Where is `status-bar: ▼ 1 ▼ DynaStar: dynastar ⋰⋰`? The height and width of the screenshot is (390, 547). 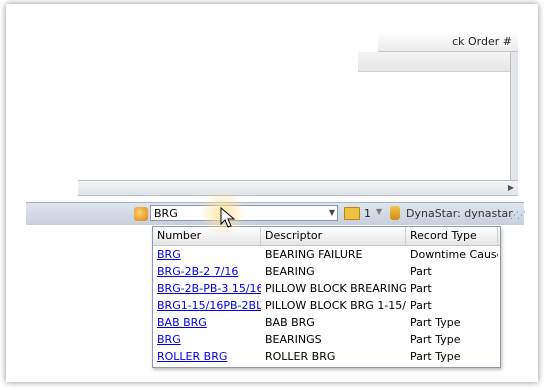 status-bar: ▼ 1 ▼ DynaStar: dynastar ⋰⋰ is located at coordinates (276, 213).